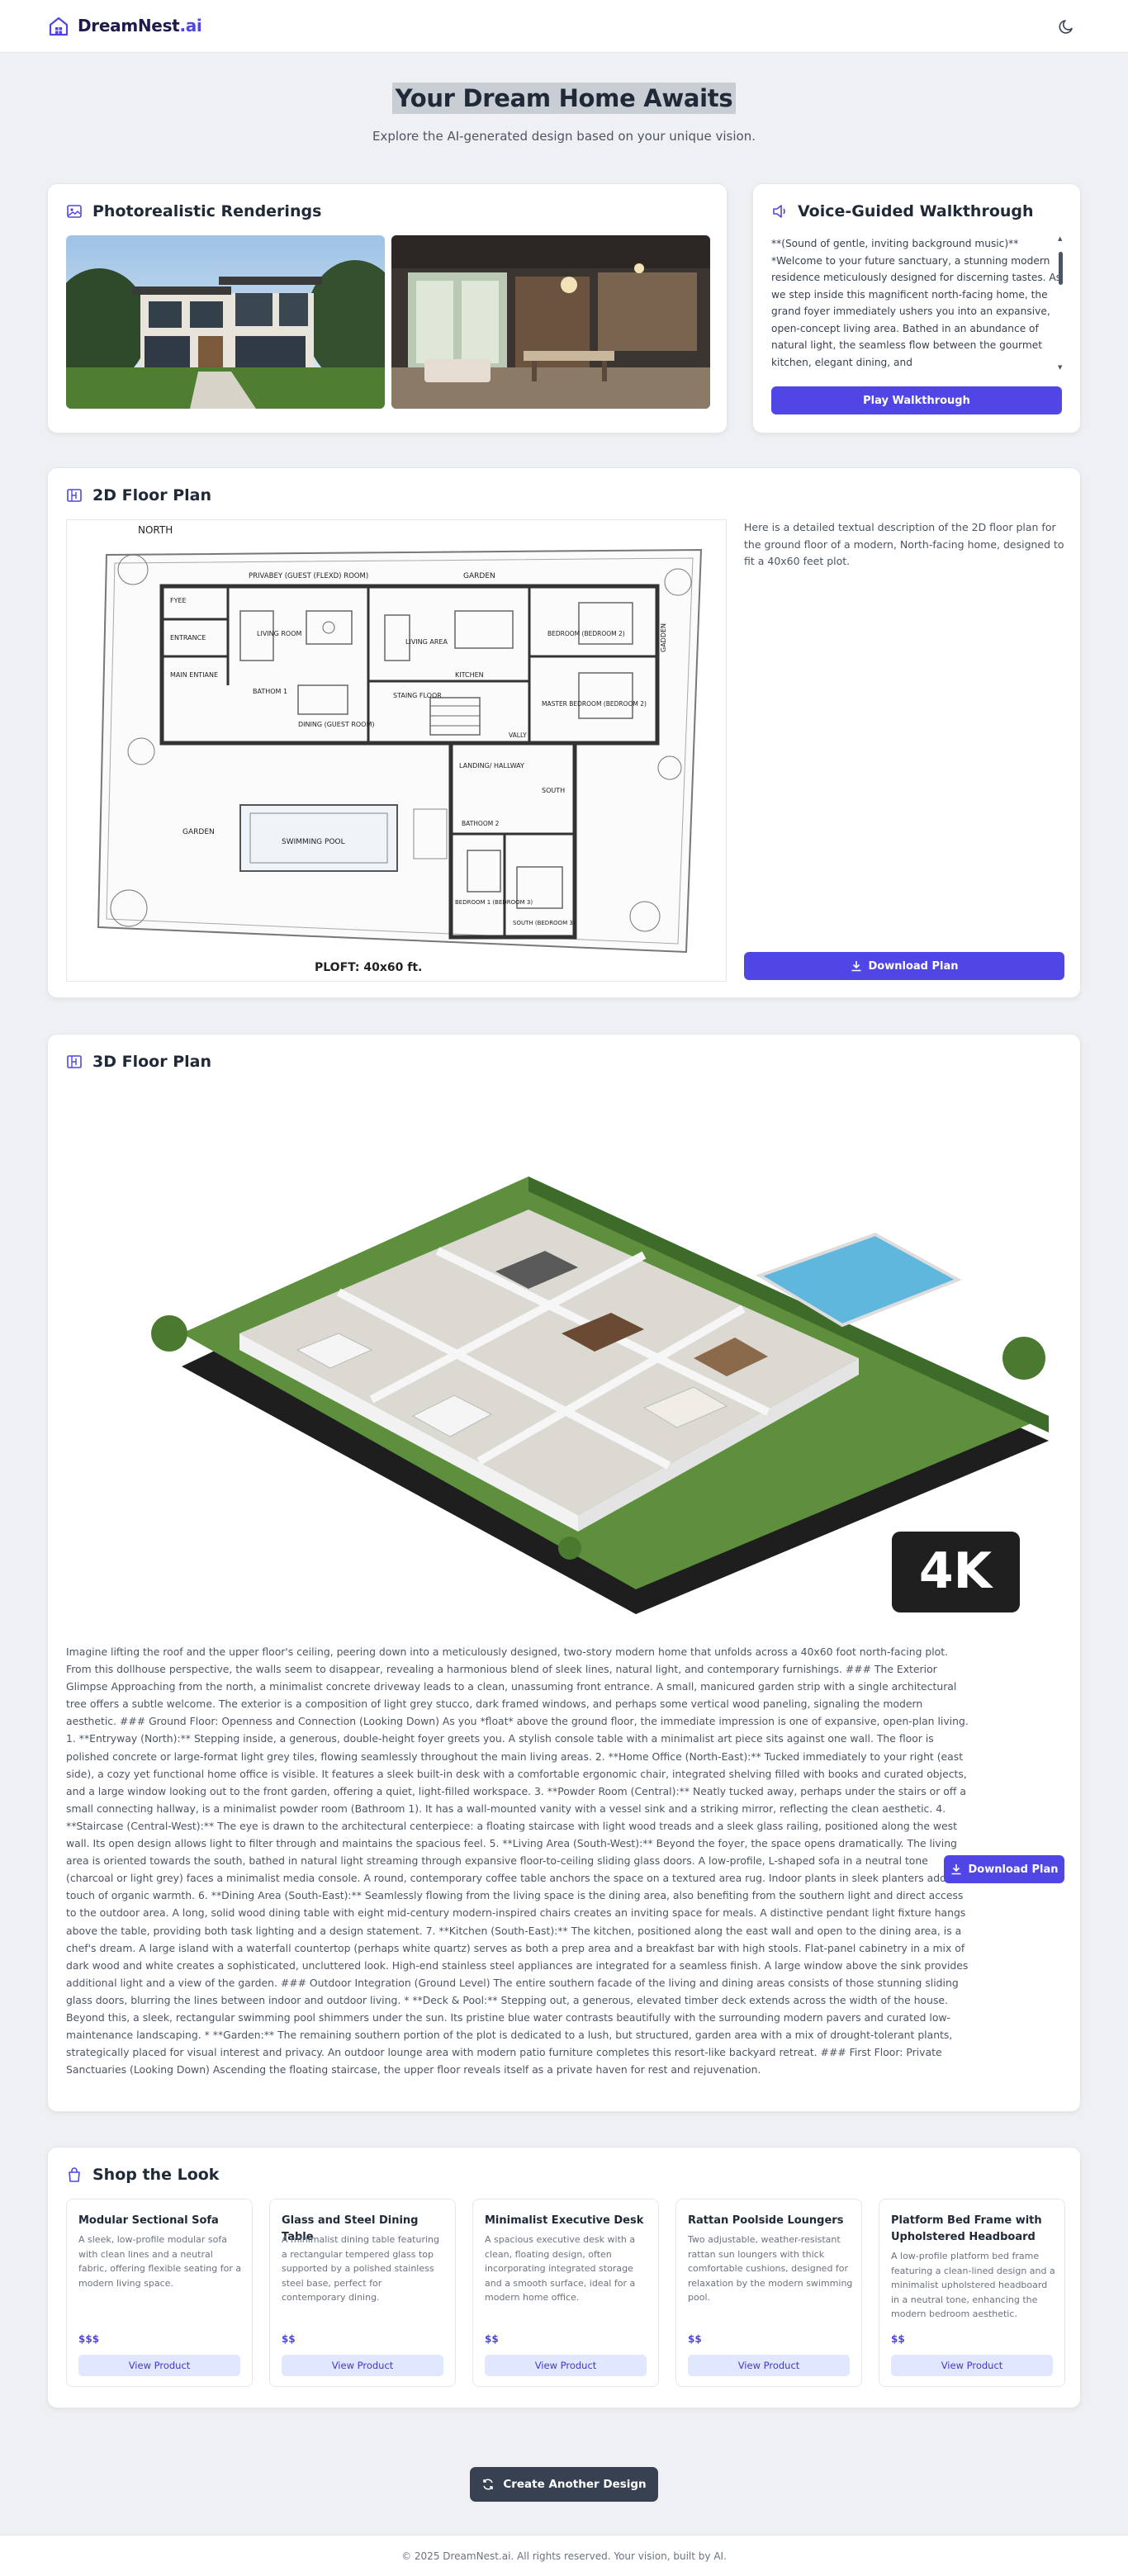 This screenshot has width=1128, height=2576. I want to click on logo-suffix: .ai, so click(190, 26).